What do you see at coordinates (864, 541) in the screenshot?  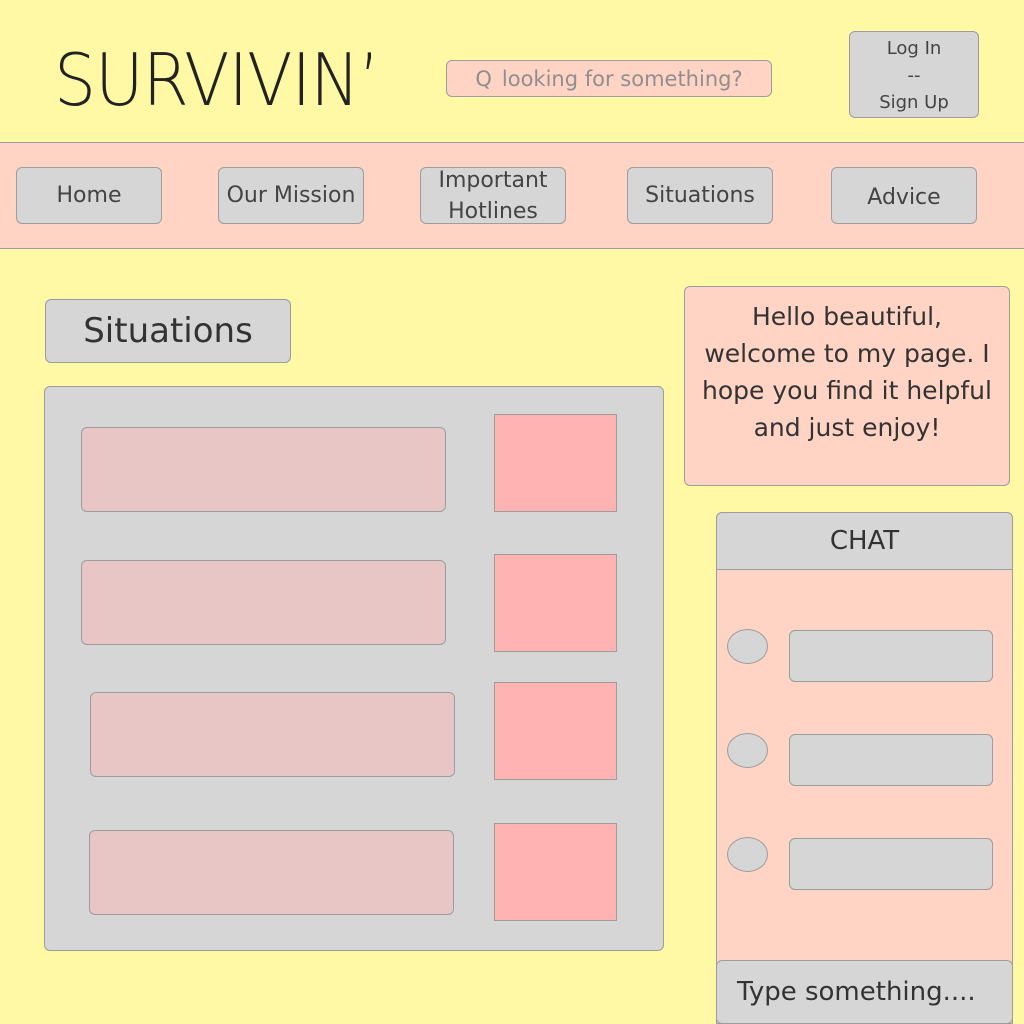 I see `chat-title: CHAT` at bounding box center [864, 541].